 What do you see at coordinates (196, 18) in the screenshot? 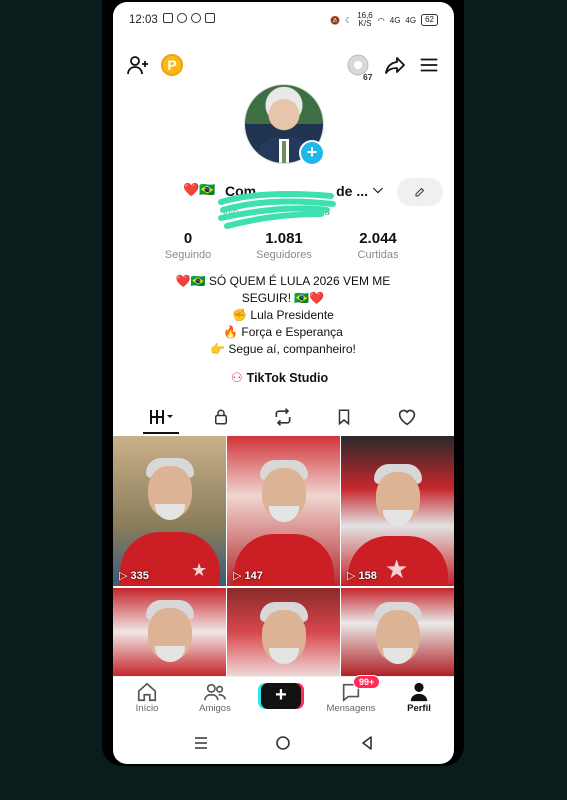
I see `whatsapp-icon` at bounding box center [196, 18].